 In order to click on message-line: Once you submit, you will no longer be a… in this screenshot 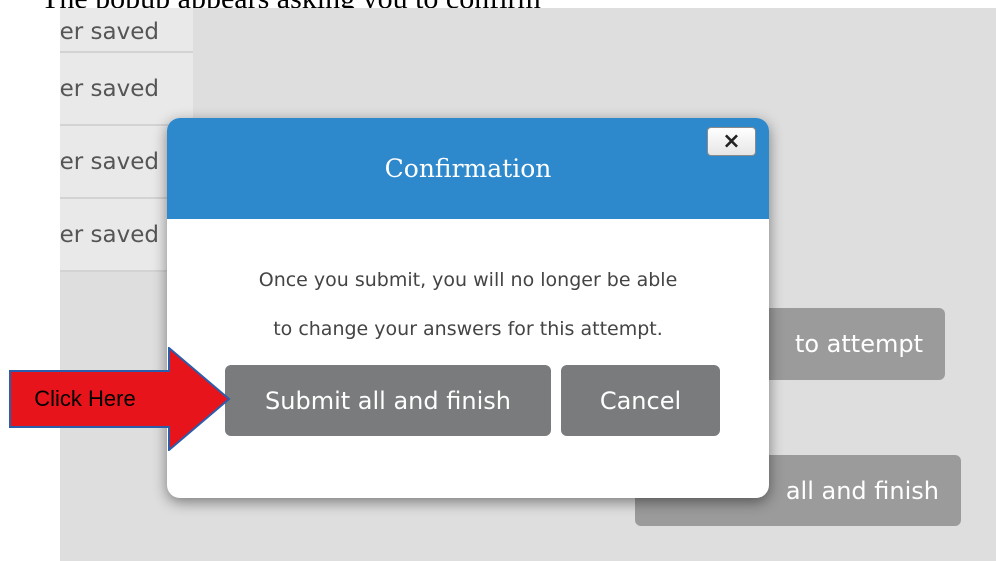, I will do `click(468, 280)`.